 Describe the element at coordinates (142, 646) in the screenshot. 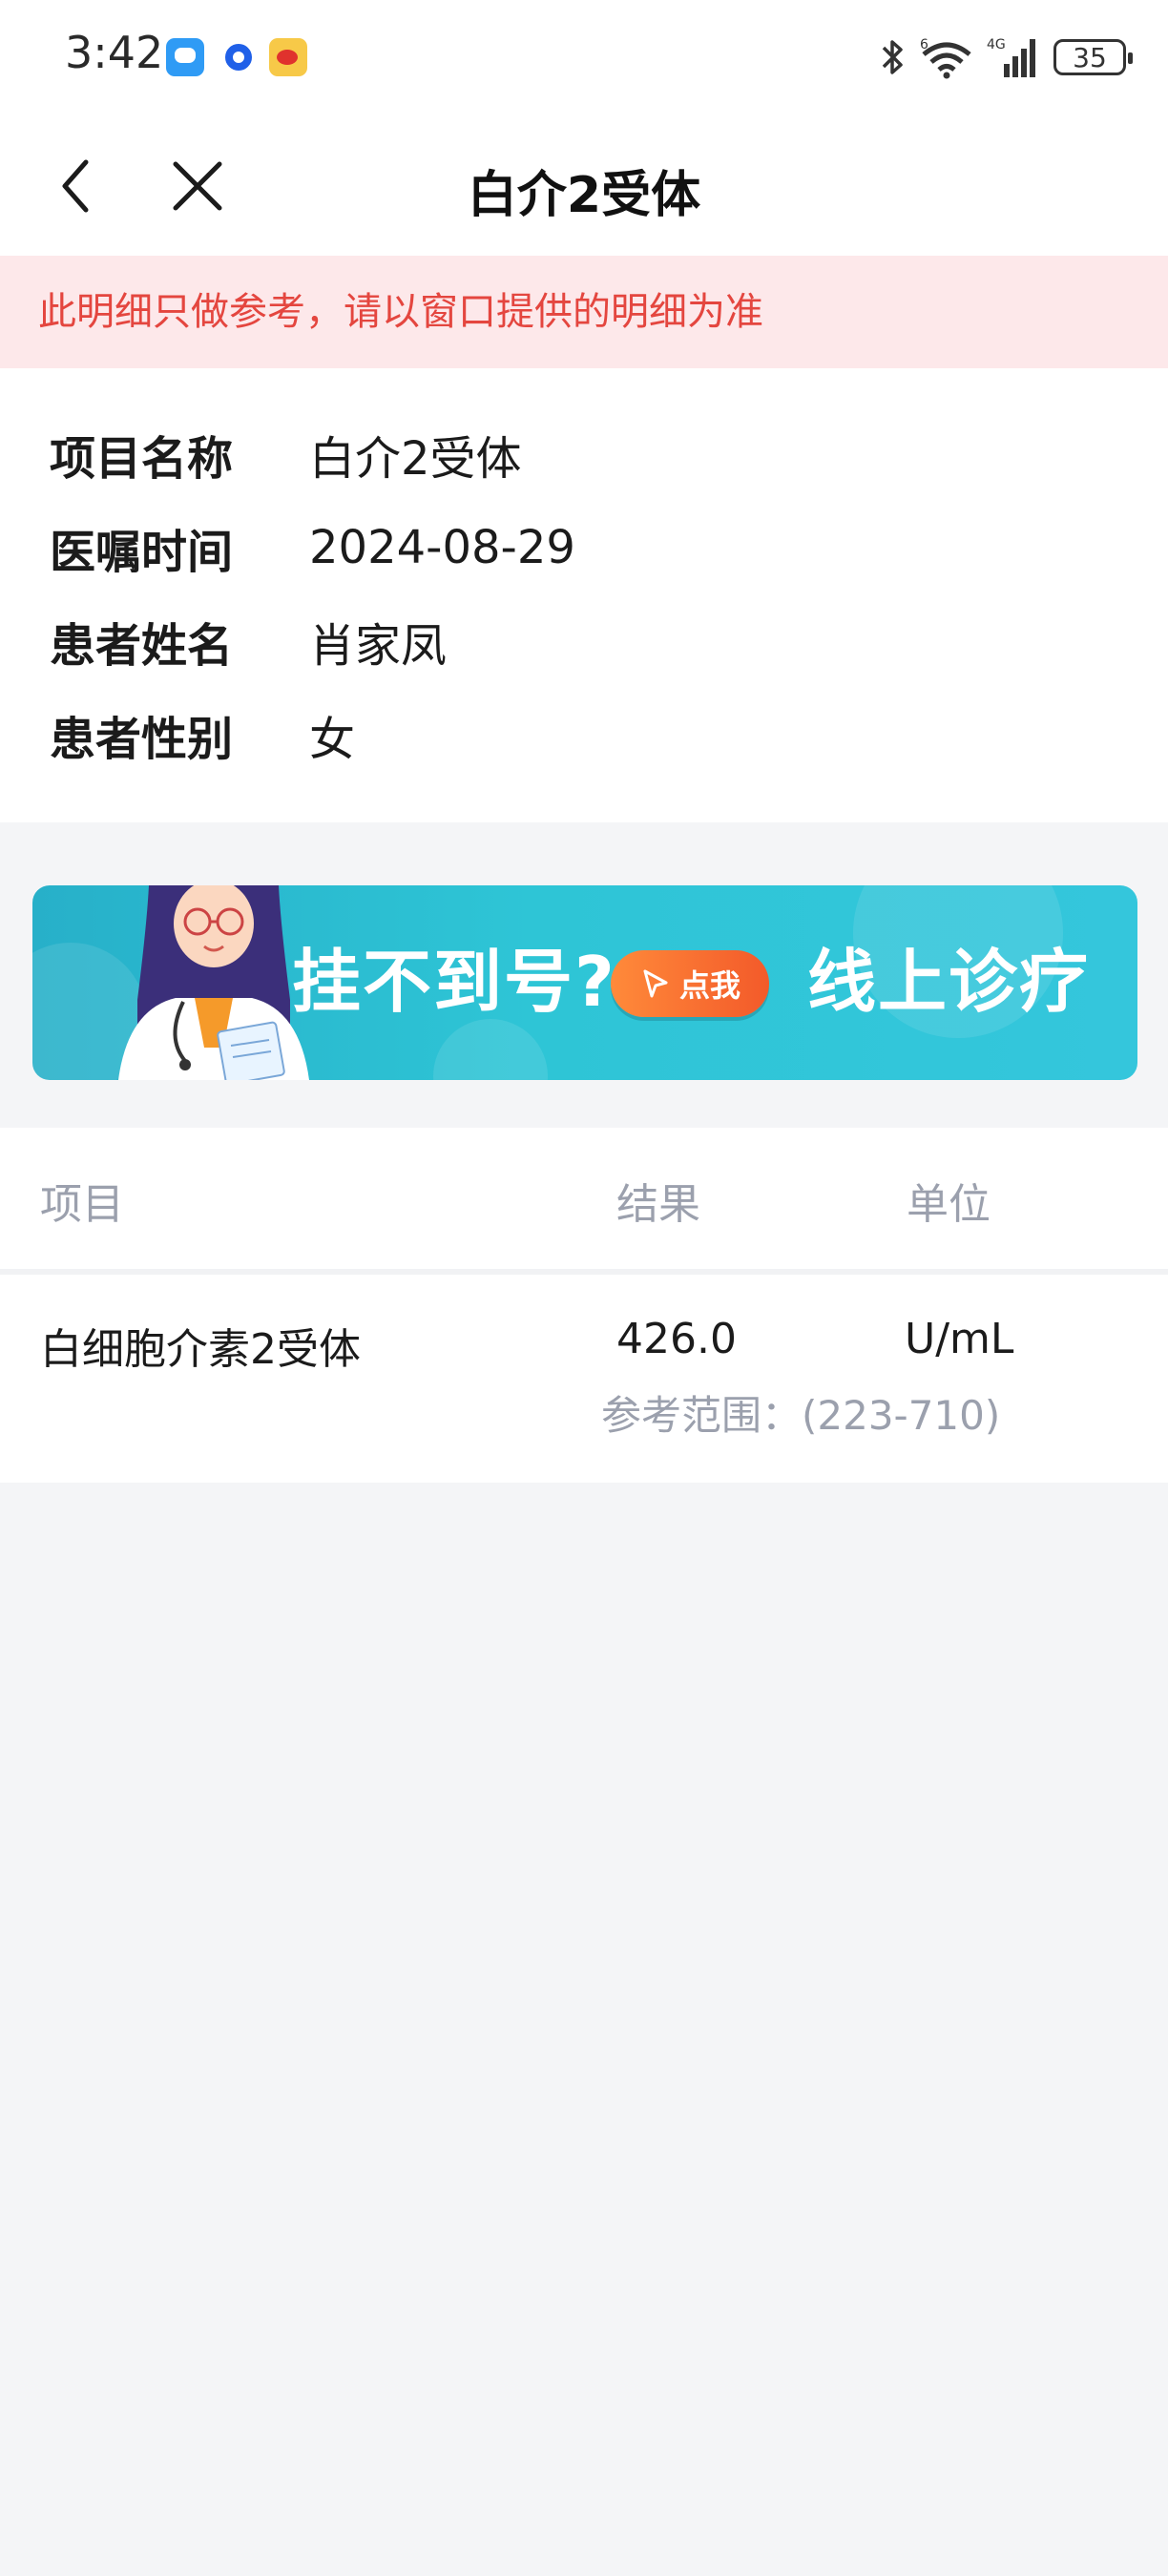

I see `info-label: 患者姓名` at that location.